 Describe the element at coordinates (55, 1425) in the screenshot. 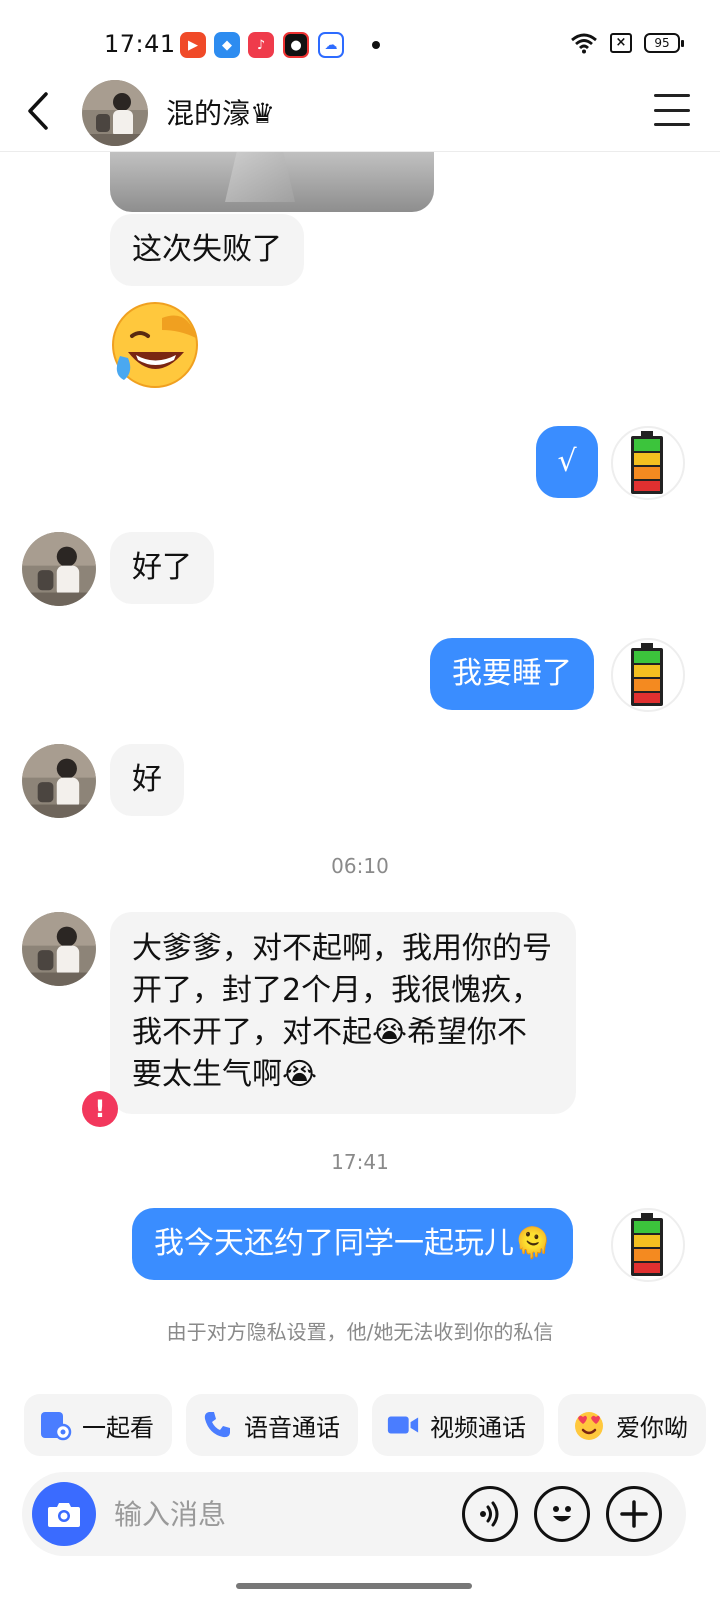

I see `watch-together-icon` at that location.